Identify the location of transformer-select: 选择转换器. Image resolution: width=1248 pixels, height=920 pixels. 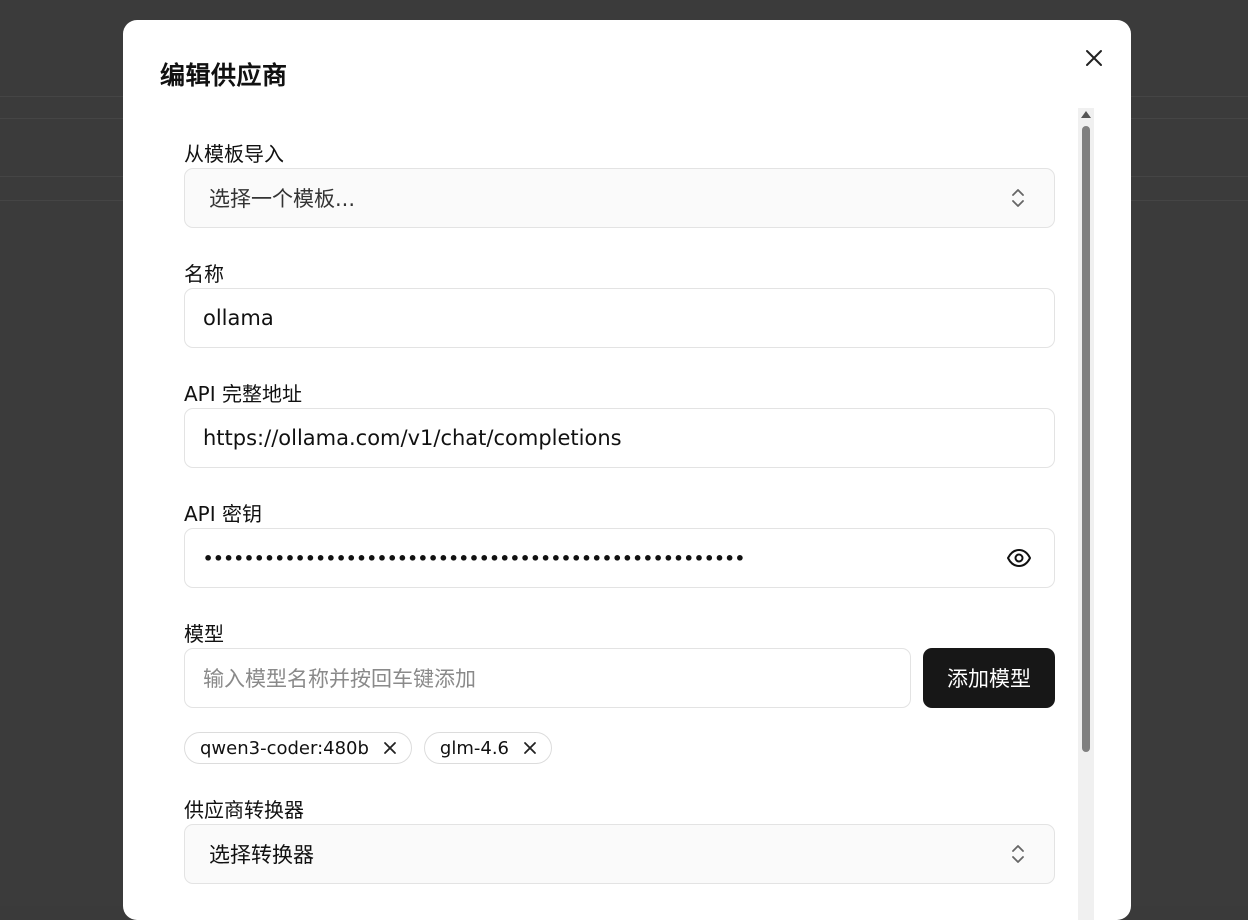
(619, 854).